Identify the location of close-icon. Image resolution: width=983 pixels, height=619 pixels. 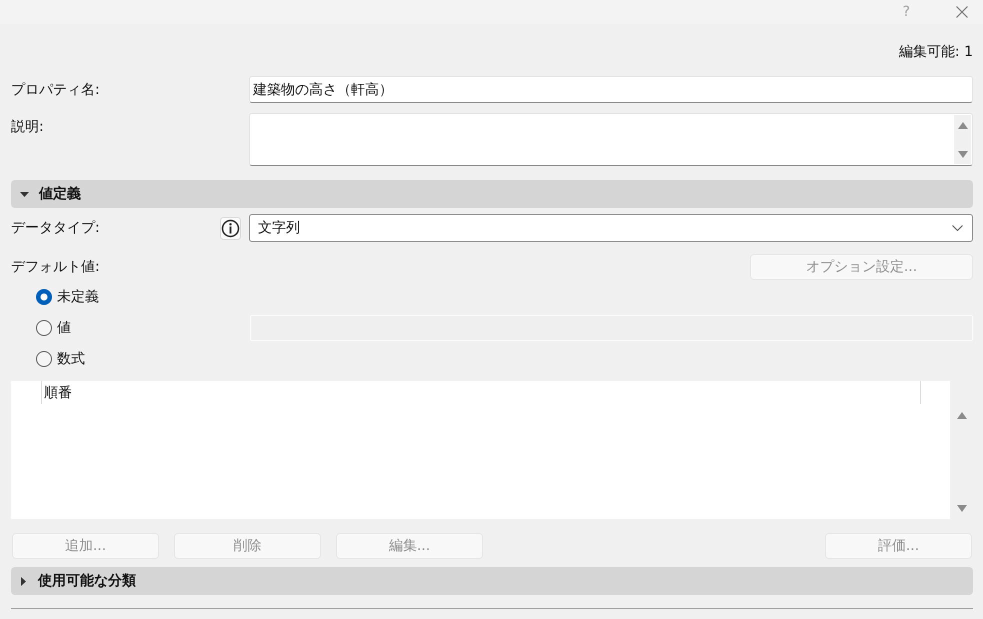
(962, 12).